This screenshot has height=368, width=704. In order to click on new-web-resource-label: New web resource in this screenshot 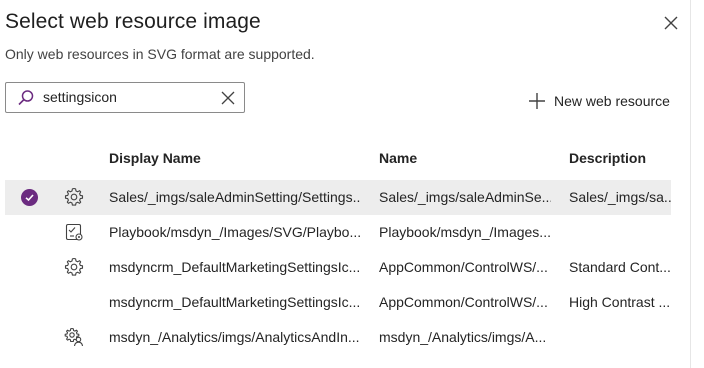, I will do `click(612, 101)`.